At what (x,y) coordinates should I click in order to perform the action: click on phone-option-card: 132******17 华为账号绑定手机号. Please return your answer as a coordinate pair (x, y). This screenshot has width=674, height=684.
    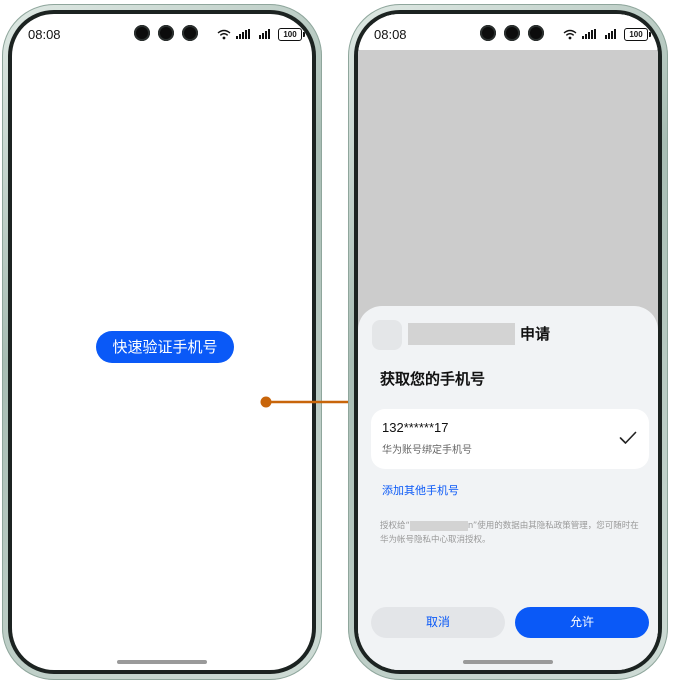
    Looking at the image, I should click on (510, 439).